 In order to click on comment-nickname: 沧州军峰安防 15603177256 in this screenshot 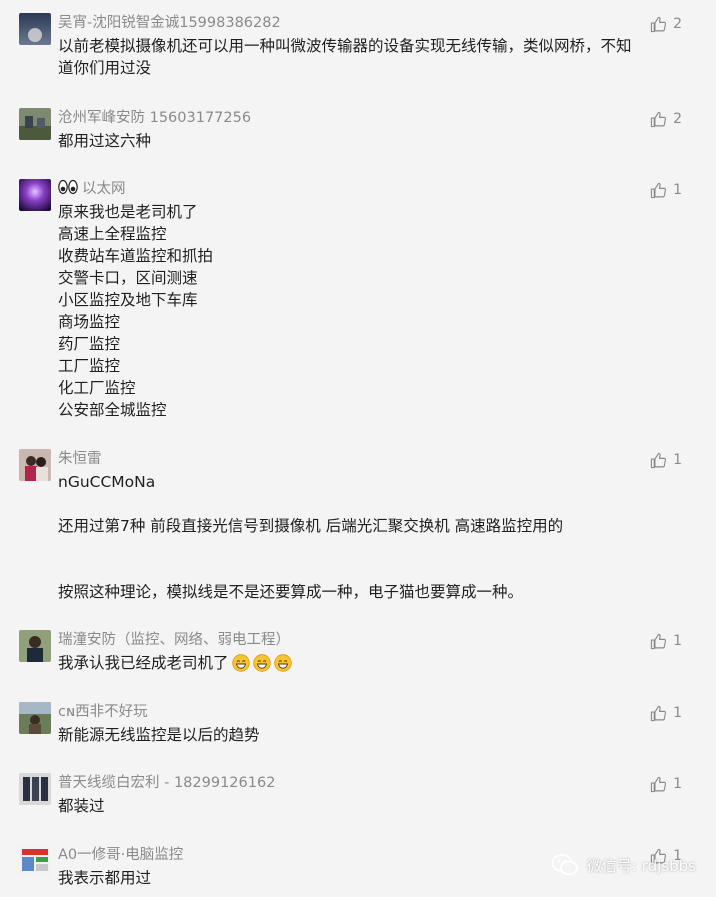, I will do `click(154, 118)`.